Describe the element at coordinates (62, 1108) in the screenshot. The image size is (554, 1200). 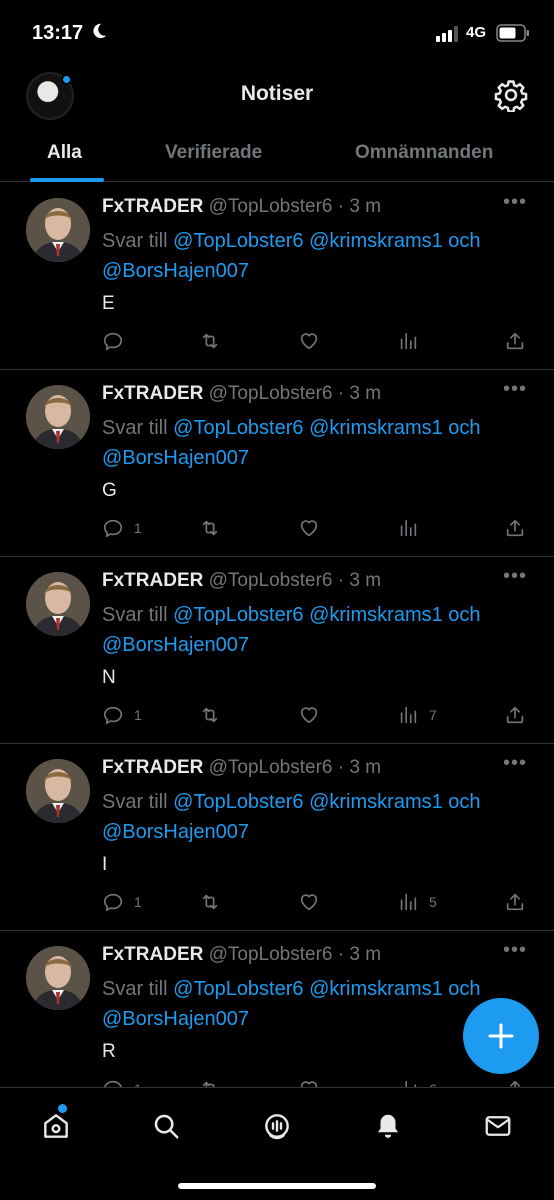
I see `home-notification-dot` at that location.